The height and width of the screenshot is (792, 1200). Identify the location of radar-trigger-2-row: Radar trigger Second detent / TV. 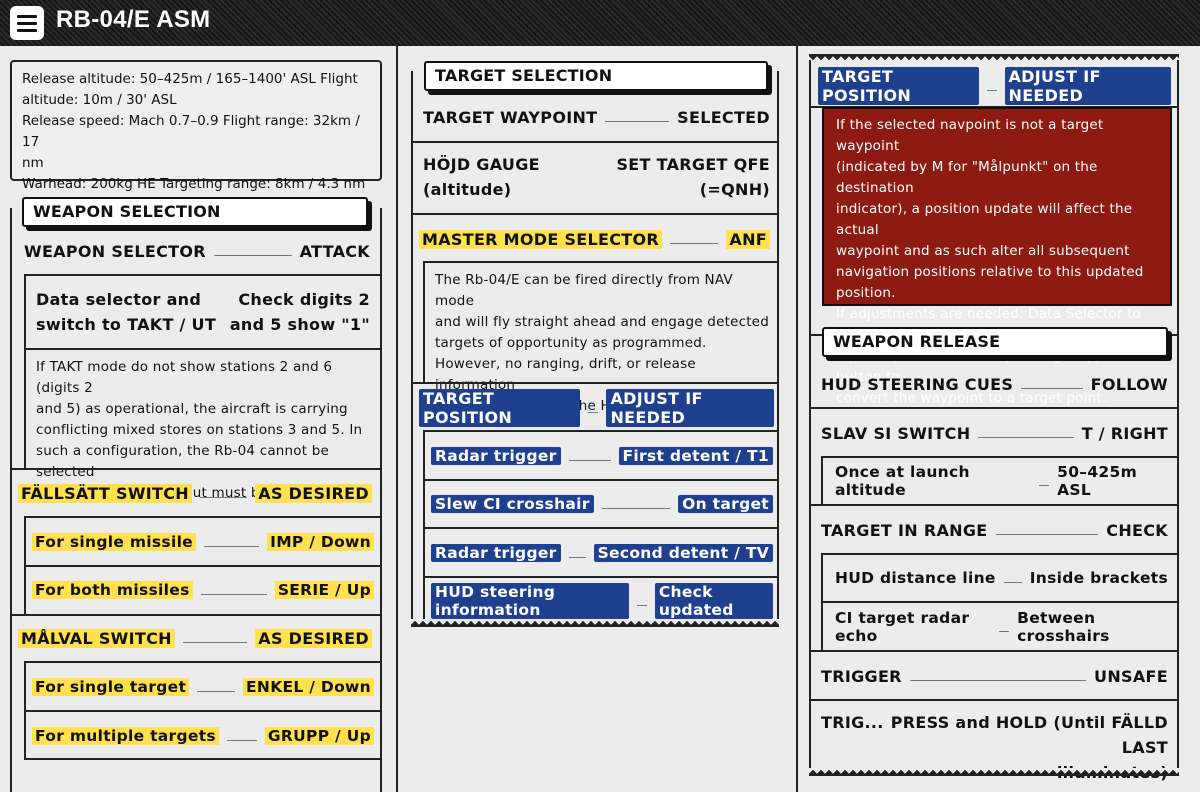
(602, 553).